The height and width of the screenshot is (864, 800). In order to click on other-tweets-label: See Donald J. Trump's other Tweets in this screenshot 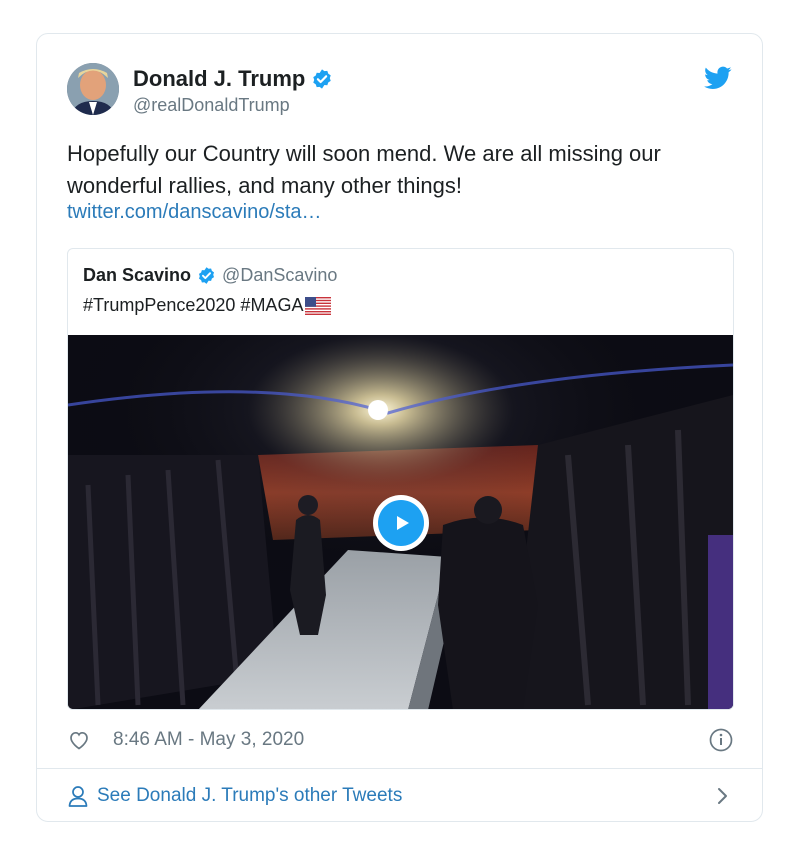, I will do `click(249, 796)`.